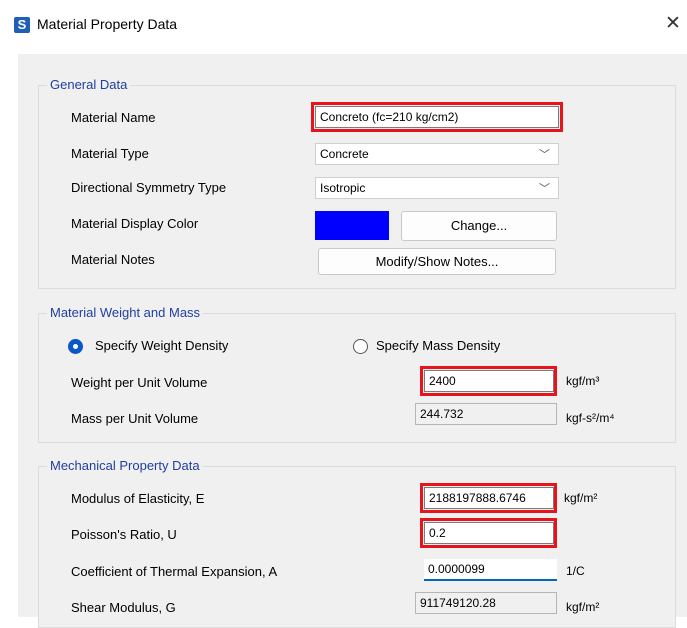  Describe the element at coordinates (343, 188) in the screenshot. I see `symmetry-type-value: Isotropic` at that location.